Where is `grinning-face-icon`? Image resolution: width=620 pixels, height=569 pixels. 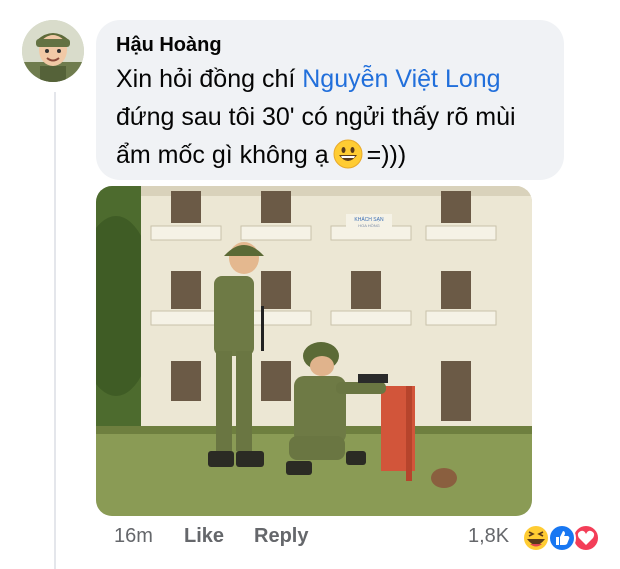 grinning-face-icon is located at coordinates (348, 154).